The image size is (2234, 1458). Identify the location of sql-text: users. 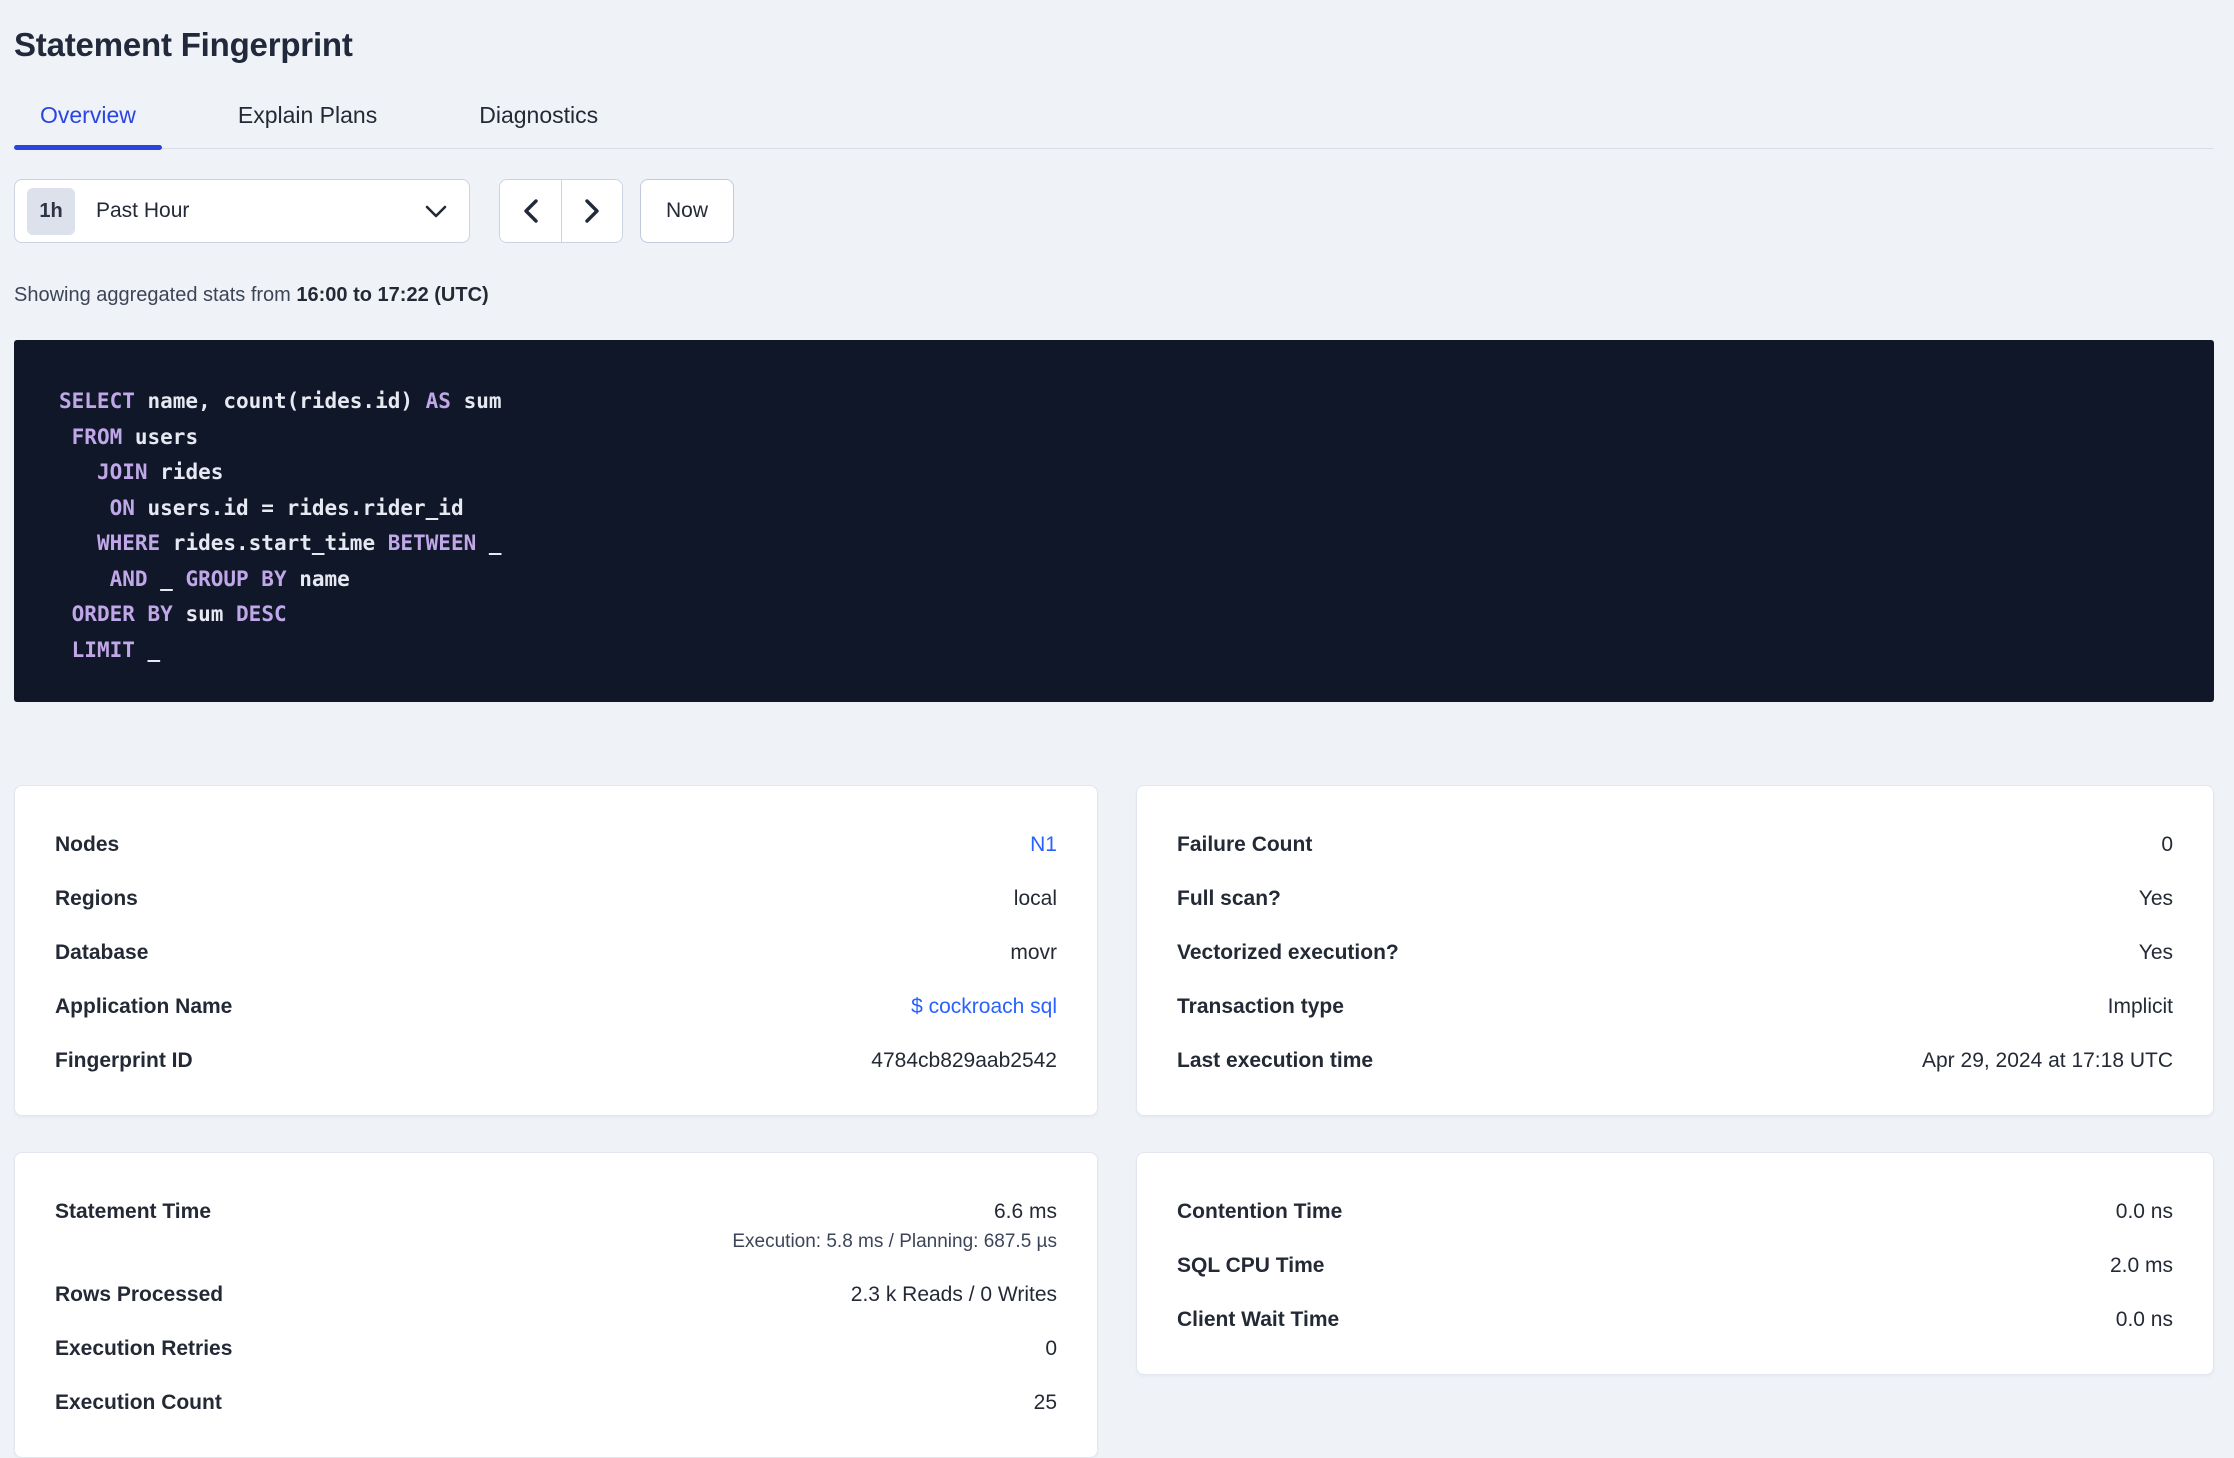
(160, 436).